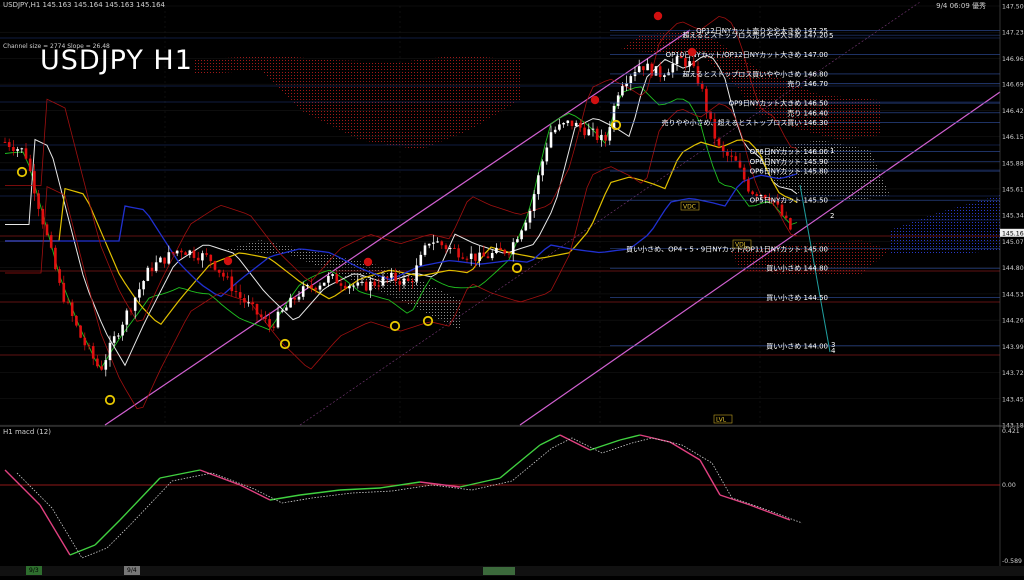 The width and height of the screenshot is (1024, 580). I want to click on price-tick-label: 146.425, so click(1013, 111).